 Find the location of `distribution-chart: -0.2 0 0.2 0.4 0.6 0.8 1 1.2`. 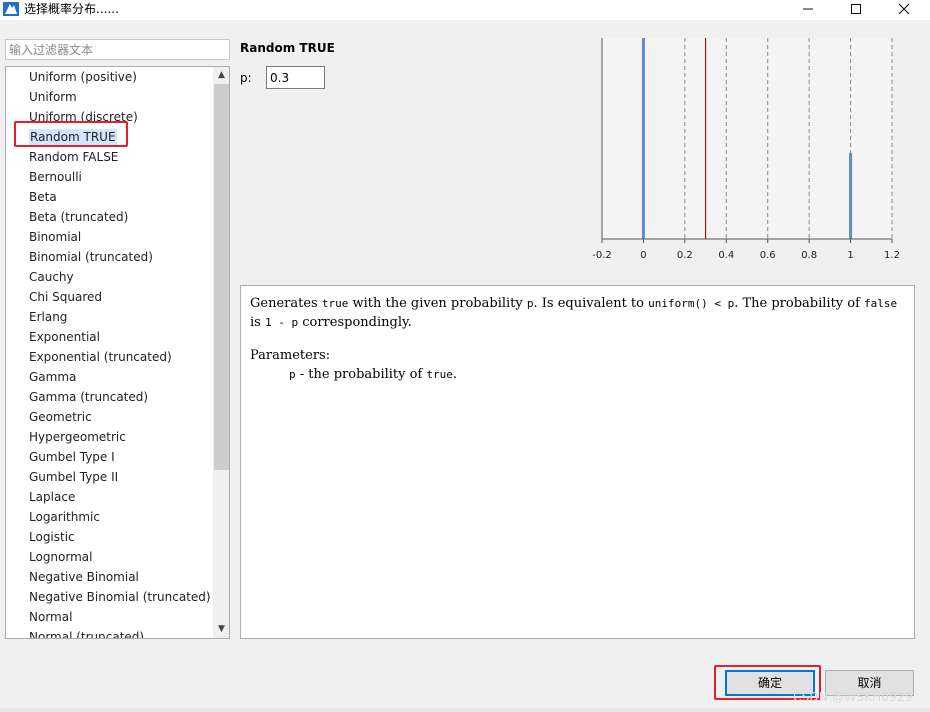

distribution-chart: -0.2 0 0.2 0.4 0.6 0.8 1 1.2 is located at coordinates (746, 149).